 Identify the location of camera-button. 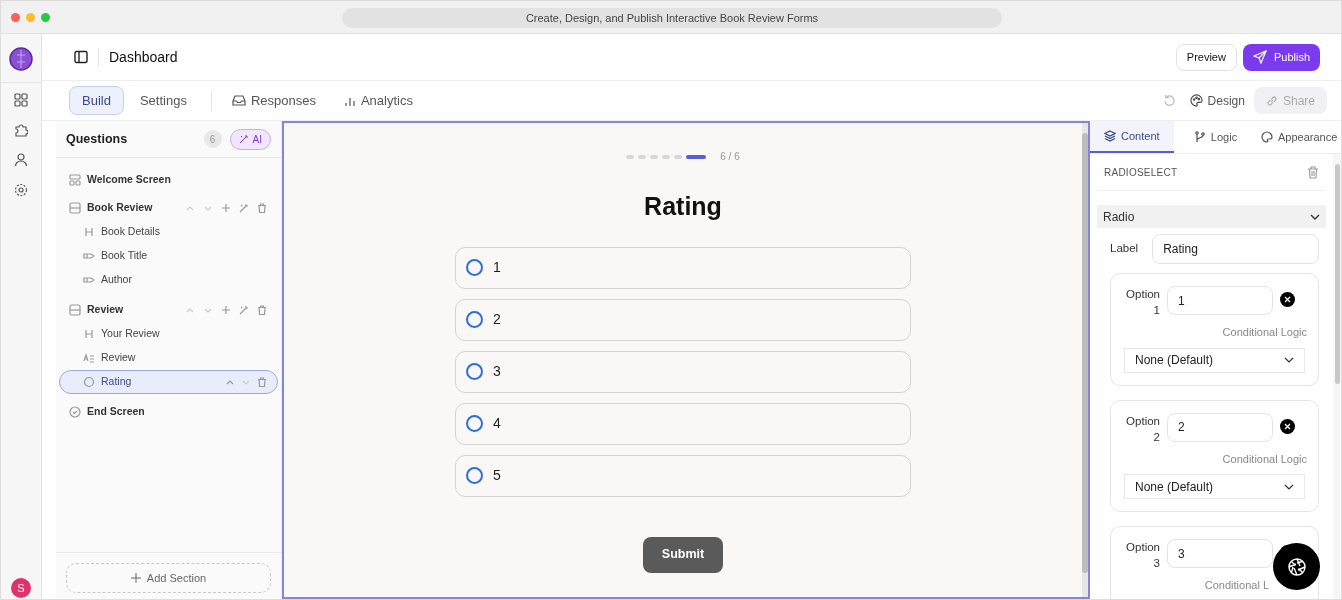
(1296, 566).